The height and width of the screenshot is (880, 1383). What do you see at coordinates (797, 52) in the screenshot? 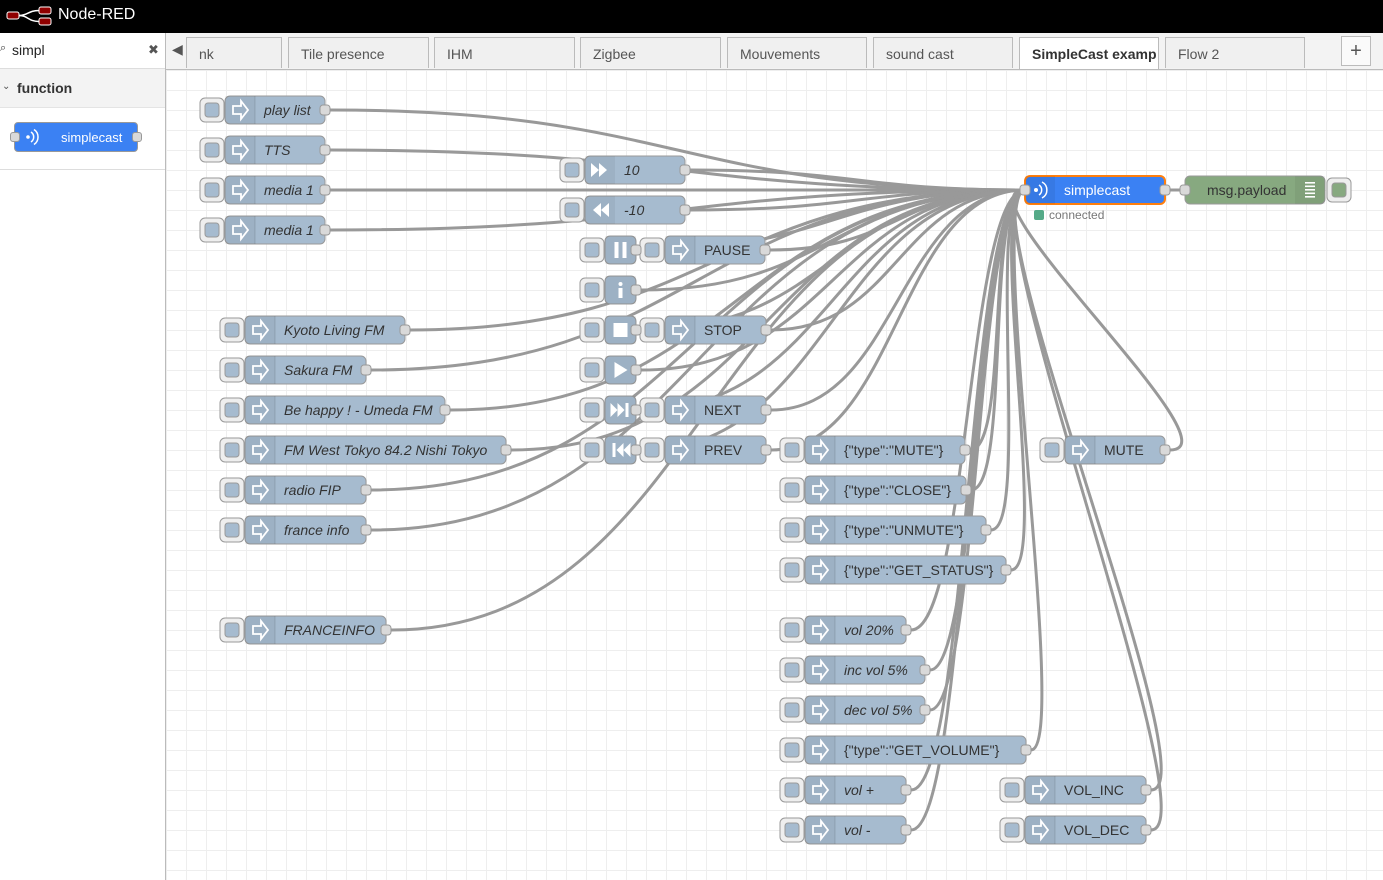
I see `tab-mouvements: Mouvements` at bounding box center [797, 52].